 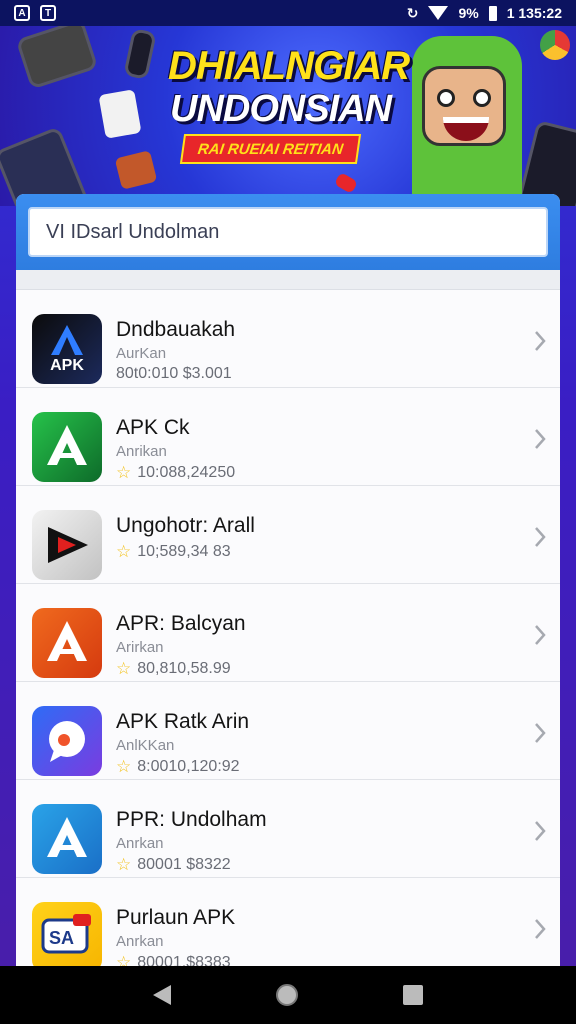 What do you see at coordinates (183, 721) in the screenshot?
I see `app-name: APK Ratk Arin` at bounding box center [183, 721].